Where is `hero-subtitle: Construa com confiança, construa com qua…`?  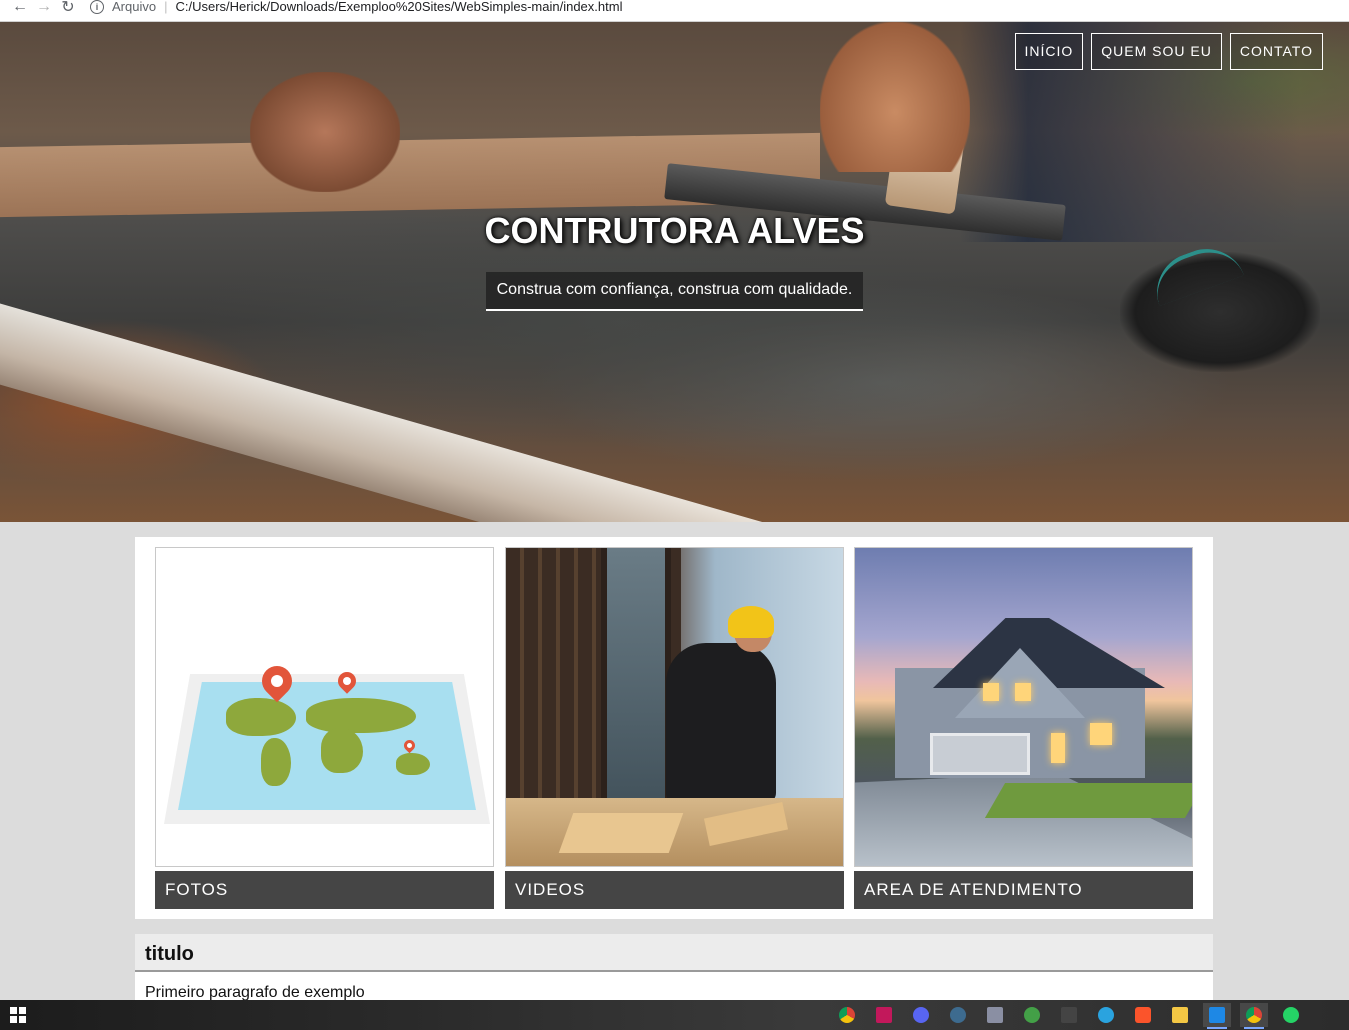
hero-subtitle: Construa com confiança, construa com qua… is located at coordinates (674, 291).